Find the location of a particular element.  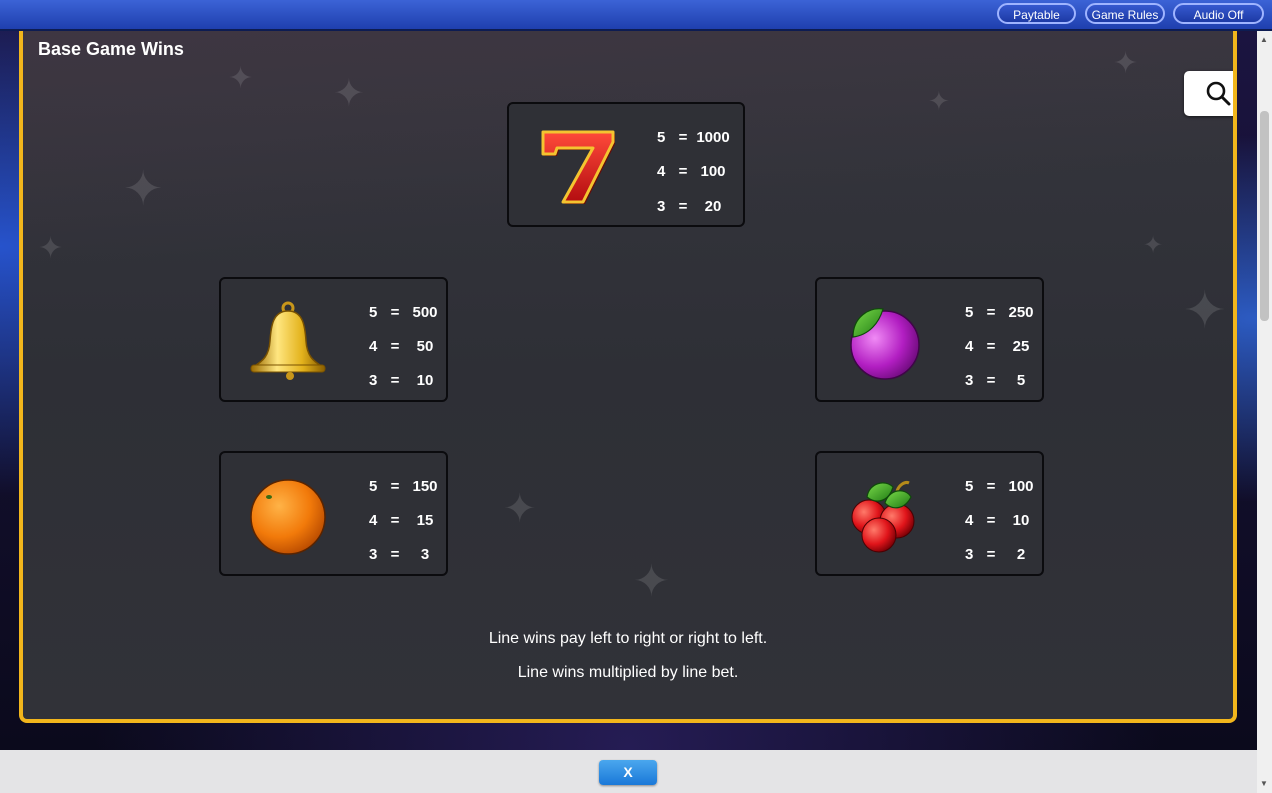

audio-toggle-button: Audio Off is located at coordinates (1218, 13).